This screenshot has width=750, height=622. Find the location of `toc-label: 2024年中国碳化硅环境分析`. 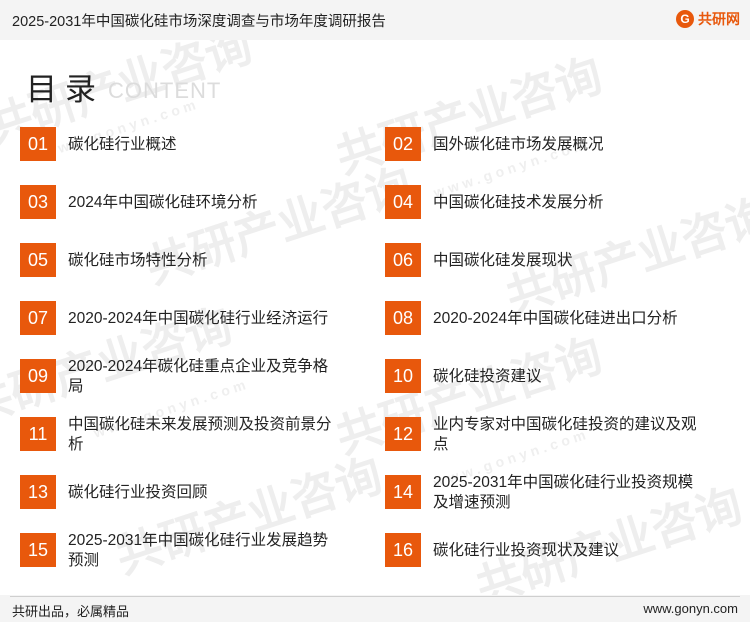

toc-label: 2024年中国碳化硅环境分析 is located at coordinates (163, 202).